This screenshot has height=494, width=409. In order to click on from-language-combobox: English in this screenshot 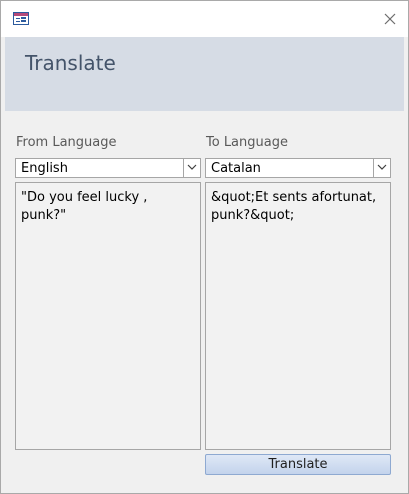, I will do `click(108, 168)`.